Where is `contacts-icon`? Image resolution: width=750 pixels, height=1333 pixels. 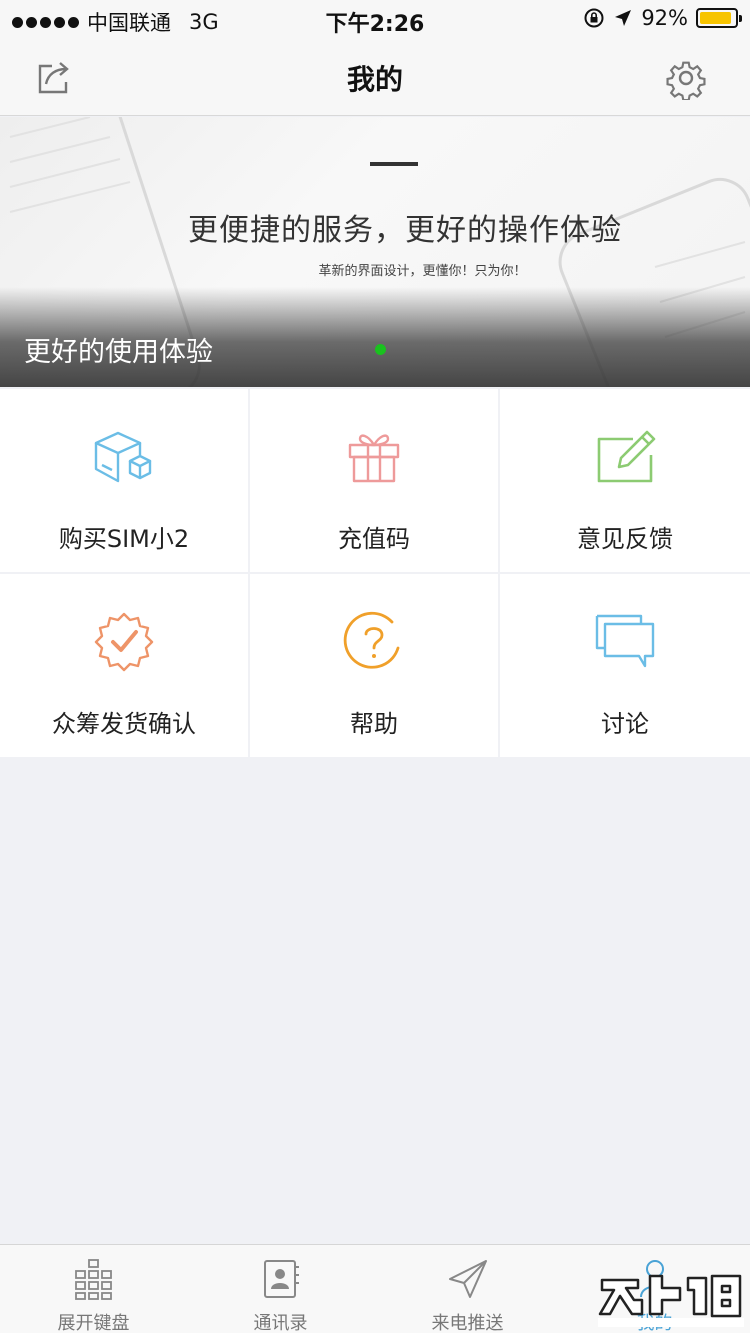
contacts-icon is located at coordinates (281, 1279).